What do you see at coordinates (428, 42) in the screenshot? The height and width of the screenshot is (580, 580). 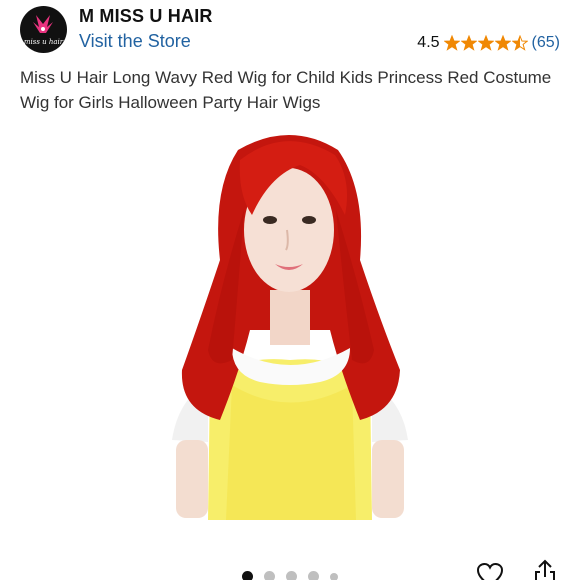 I see `rating-value: 4.5` at bounding box center [428, 42].